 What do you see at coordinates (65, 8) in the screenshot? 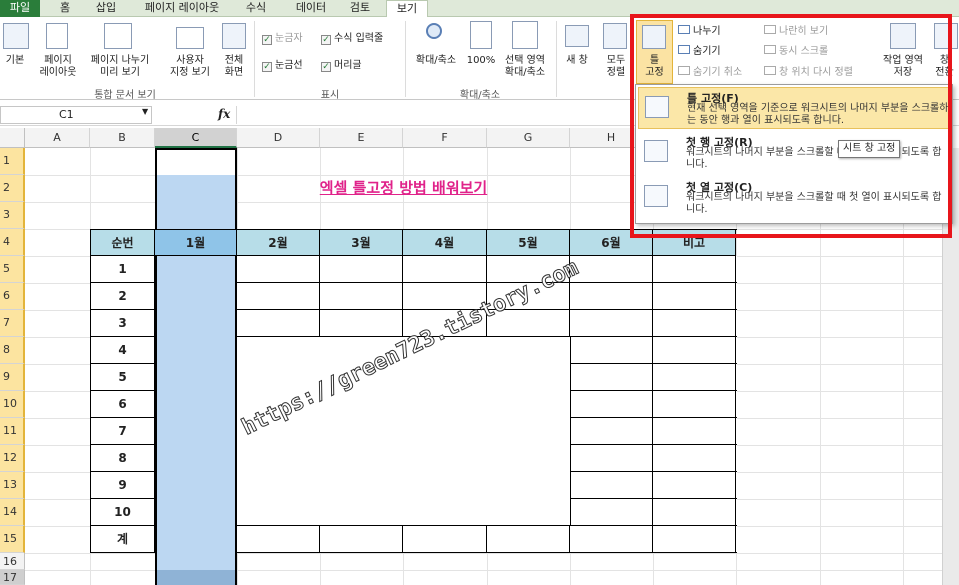
I see `tab-home: 홈` at bounding box center [65, 8].